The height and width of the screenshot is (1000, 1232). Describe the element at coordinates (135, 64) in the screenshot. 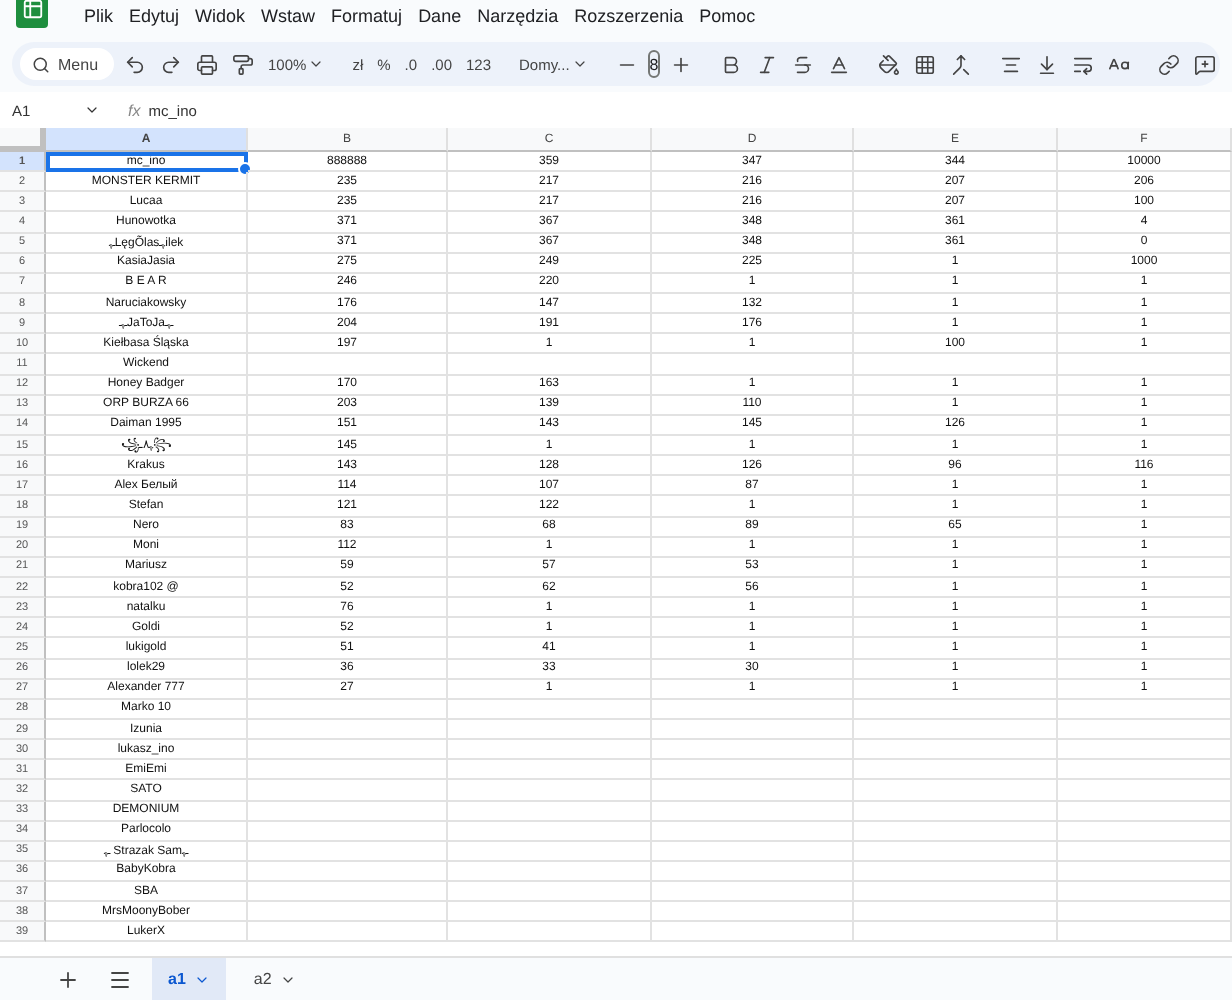

I see `undo-icon` at that location.